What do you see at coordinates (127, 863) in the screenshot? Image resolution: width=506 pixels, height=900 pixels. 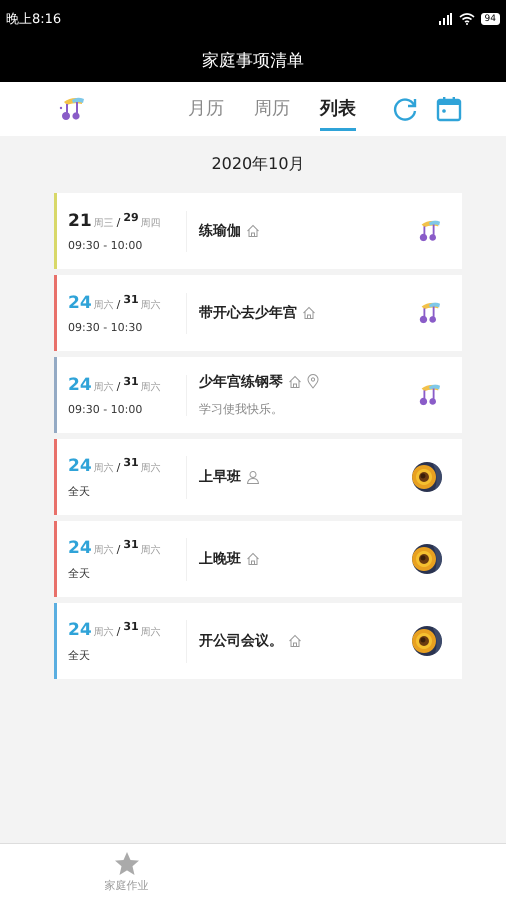 I see `star-icon` at bounding box center [127, 863].